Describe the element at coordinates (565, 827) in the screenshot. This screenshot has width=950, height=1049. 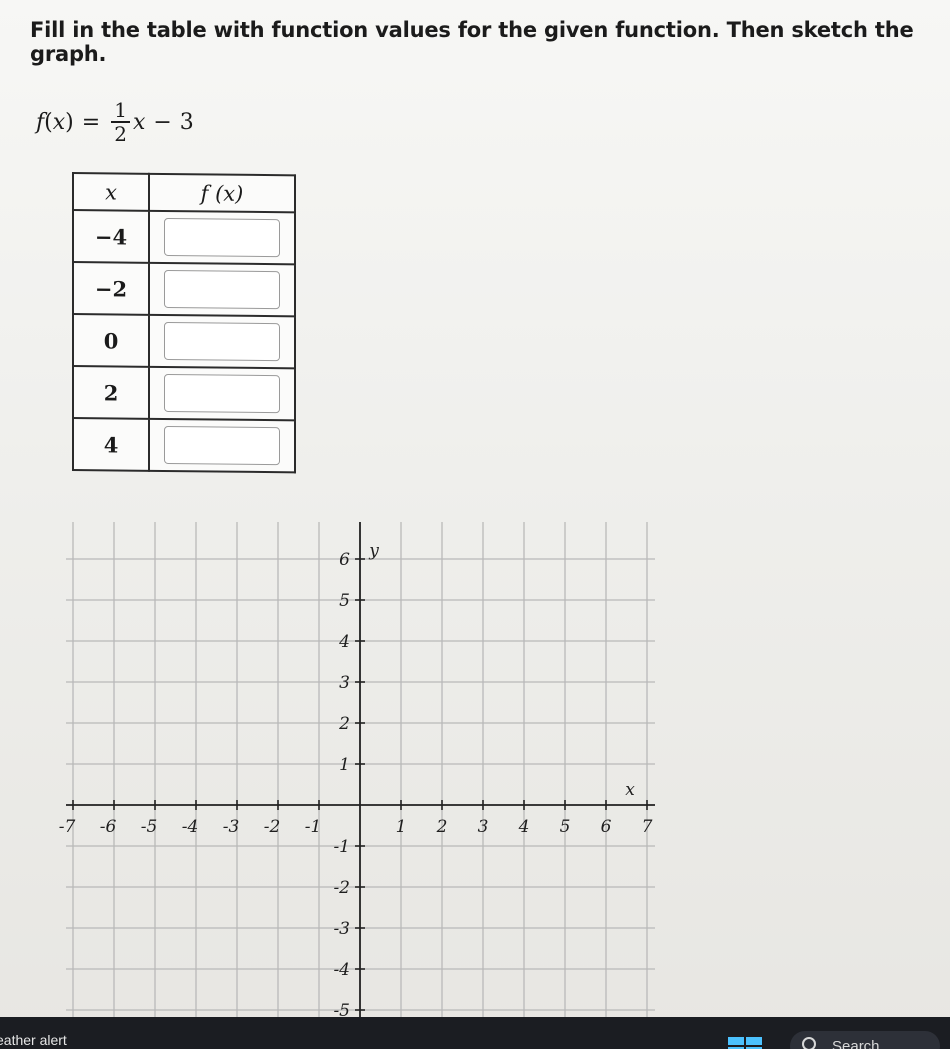
I see `x-tick-label: 5` at that location.